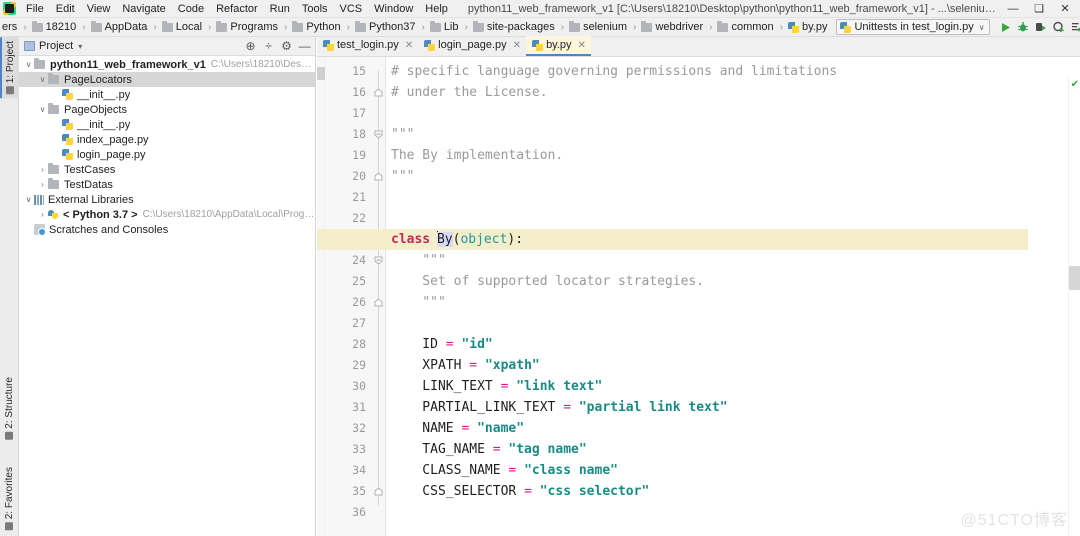  I want to click on breadcrumb-item-appdata: AppData, so click(120, 27).